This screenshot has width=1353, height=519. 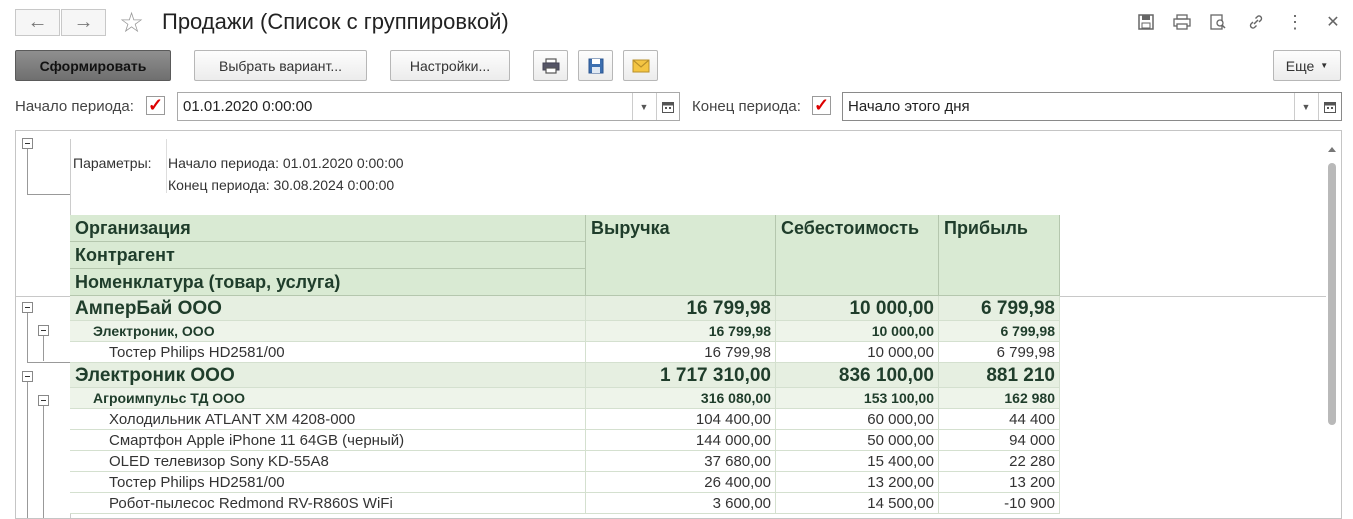 What do you see at coordinates (428, 106) in the screenshot?
I see `period-start-field: 01.01.2020 0:00:00 ▼` at bounding box center [428, 106].